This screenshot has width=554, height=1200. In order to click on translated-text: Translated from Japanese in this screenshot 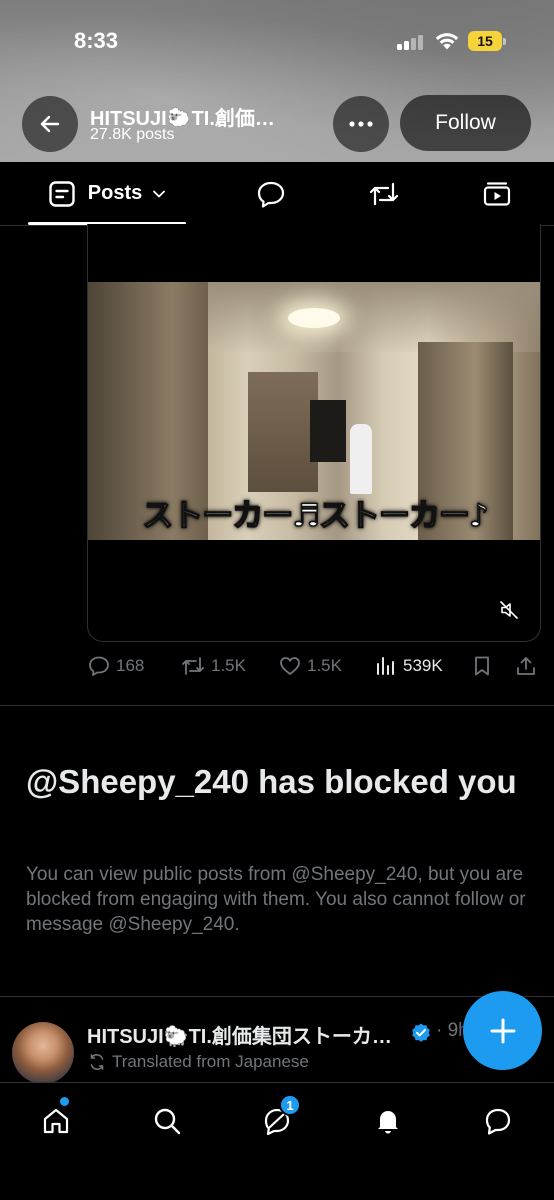, I will do `click(210, 1061)`.